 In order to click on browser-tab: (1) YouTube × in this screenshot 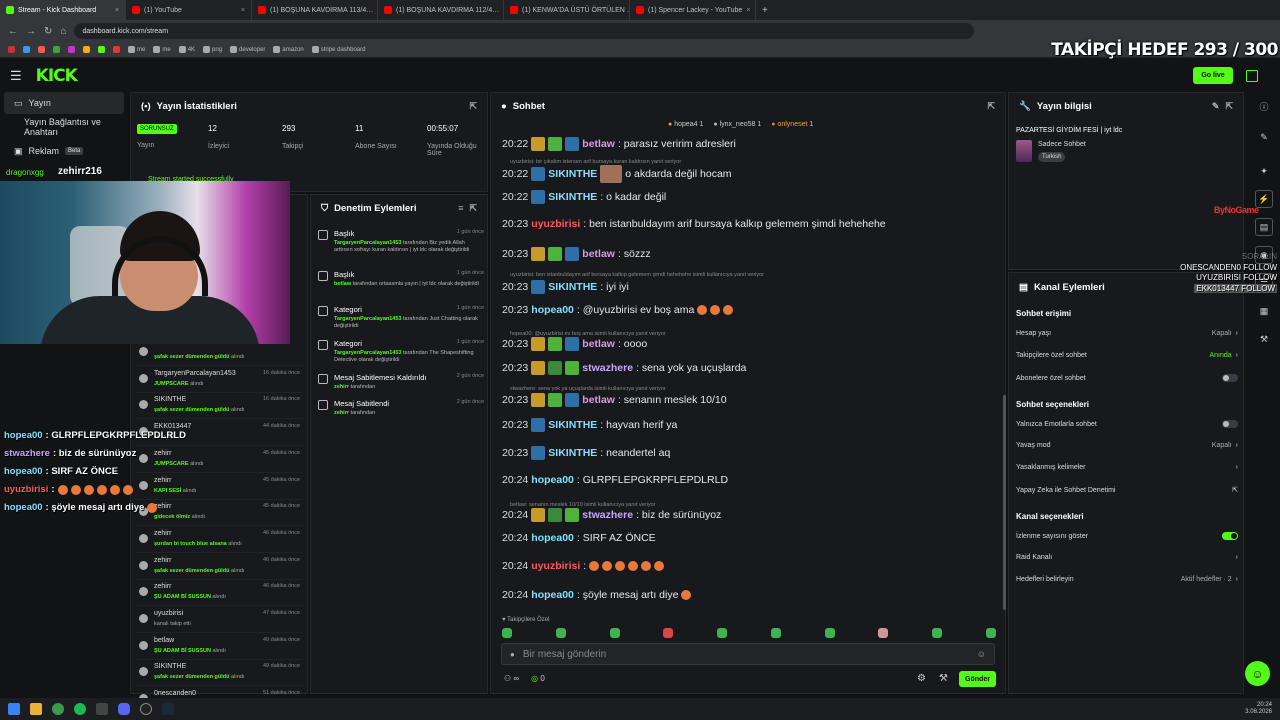, I will do `click(189, 10)`.